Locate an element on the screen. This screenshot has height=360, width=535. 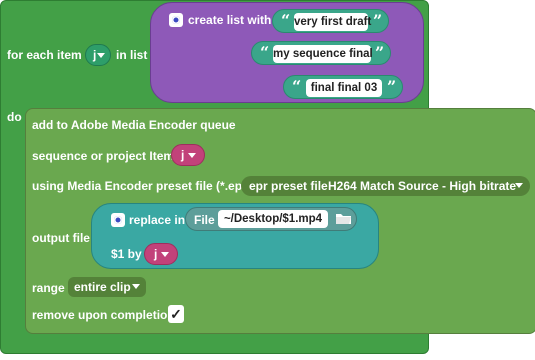
list-item: “ very first draft ” is located at coordinates (330, 21).